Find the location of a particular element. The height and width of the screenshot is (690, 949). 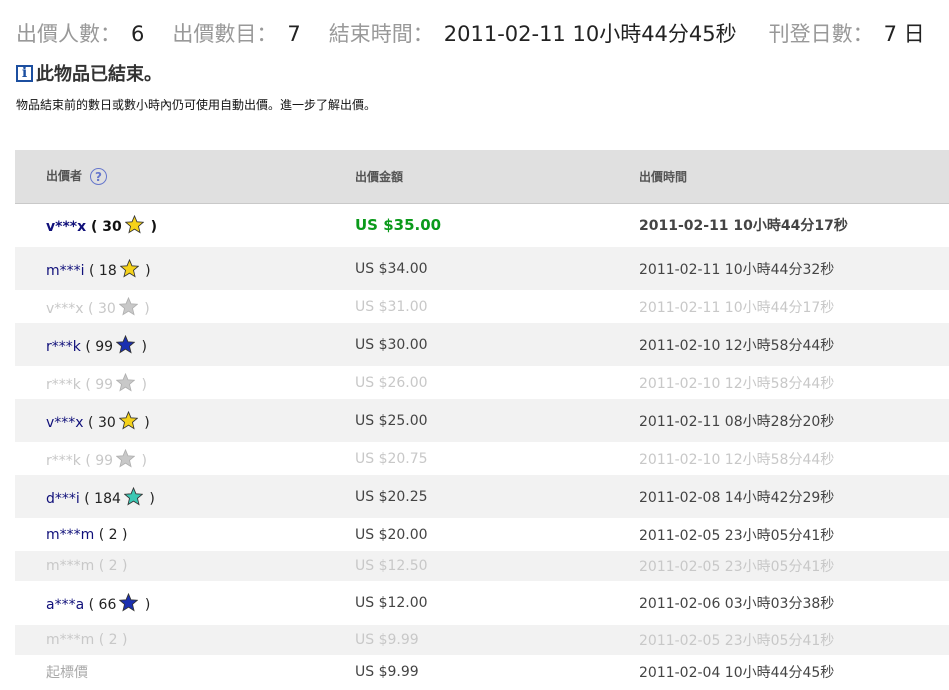

auto-bid-text: 物品結束前的數日或數小時內仍可使用自動出價。進一步了解 is located at coordinates (178, 105).